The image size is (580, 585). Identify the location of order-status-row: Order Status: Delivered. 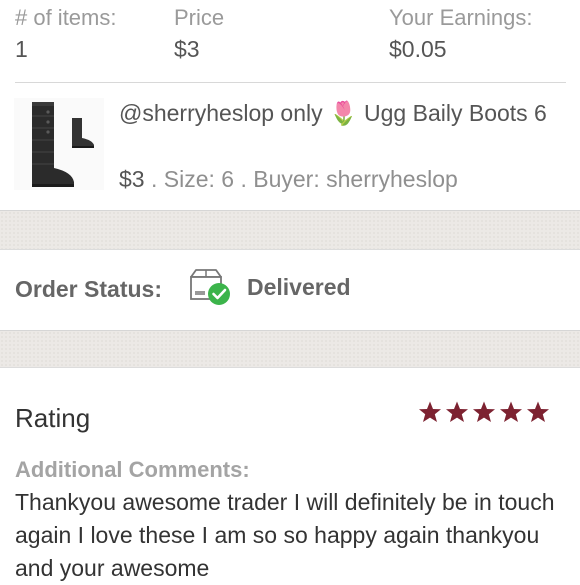
(290, 289).